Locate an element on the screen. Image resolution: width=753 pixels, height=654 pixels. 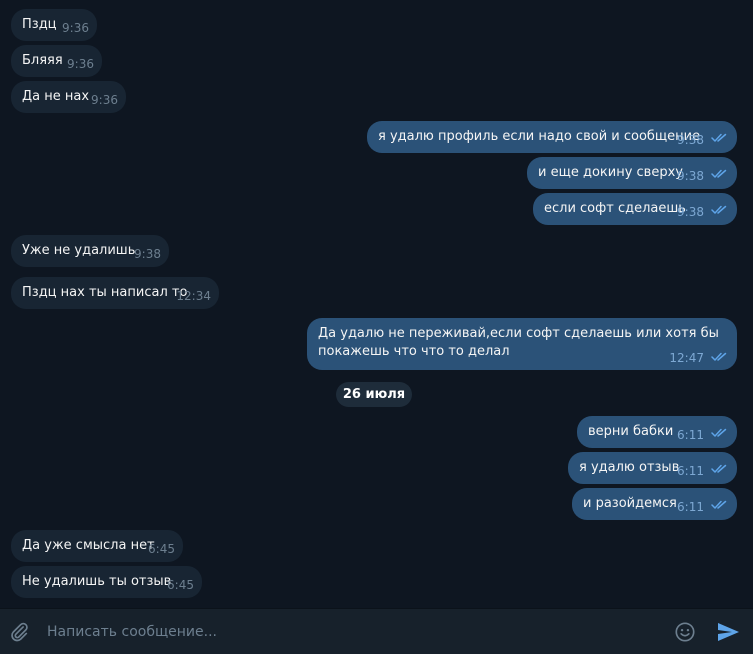
message-outgoing: и разойдемся 6:11 is located at coordinates (654, 504).